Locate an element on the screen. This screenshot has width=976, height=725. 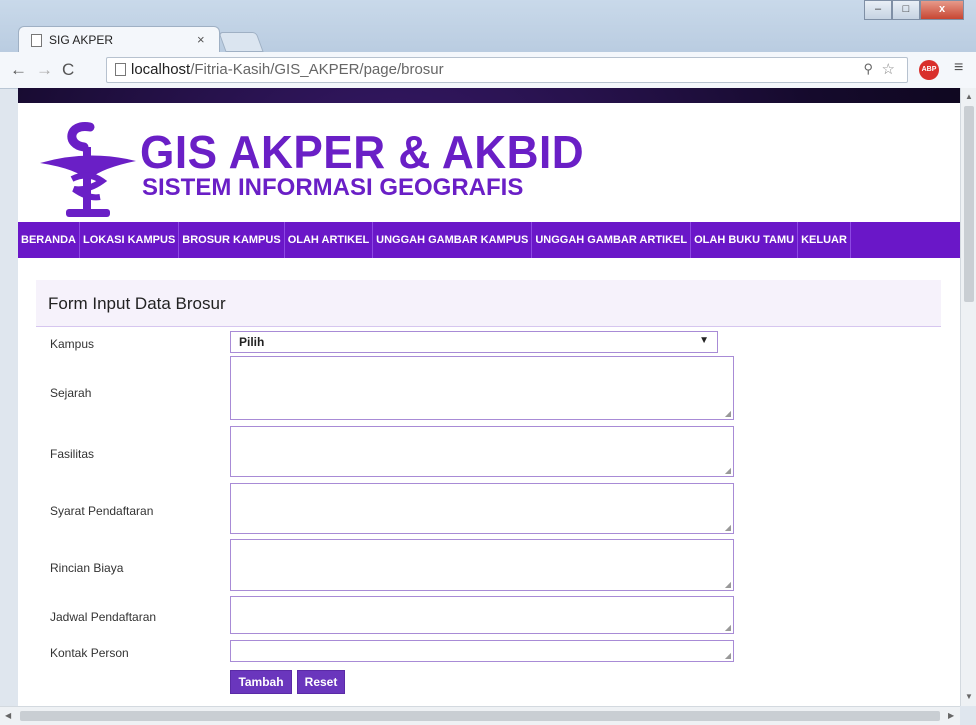
site-title: GIS AKPER & AKBID is located at coordinates (362, 152).